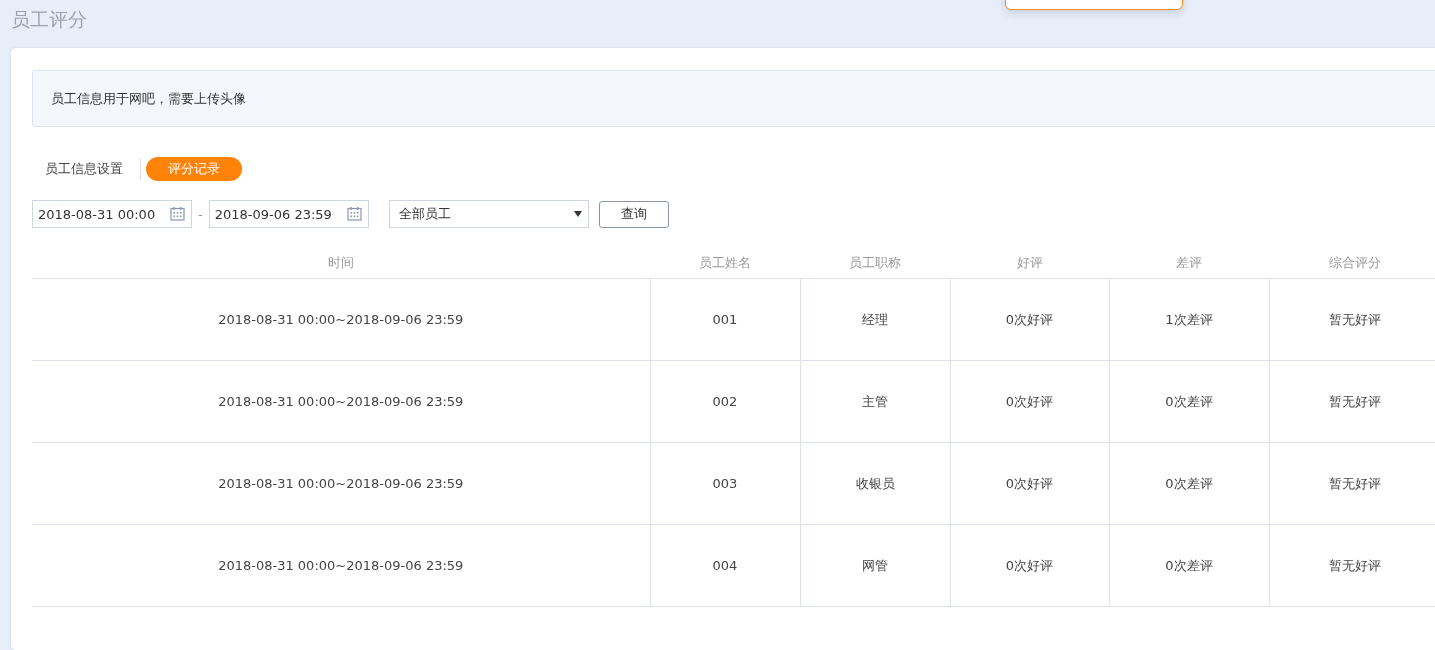 The width and height of the screenshot is (1435, 650). Describe the element at coordinates (875, 263) in the screenshot. I see `column-header: 员工职称` at that location.